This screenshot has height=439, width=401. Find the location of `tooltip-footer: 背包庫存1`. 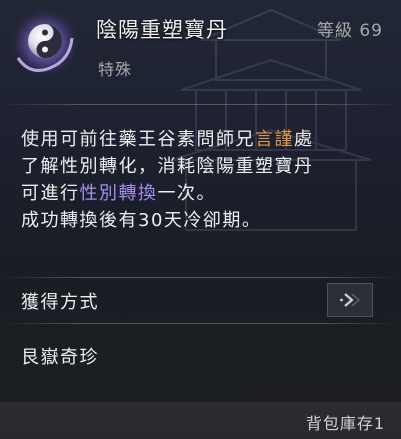

tooltip-footer: 背包庫存1 is located at coordinates (200, 420).